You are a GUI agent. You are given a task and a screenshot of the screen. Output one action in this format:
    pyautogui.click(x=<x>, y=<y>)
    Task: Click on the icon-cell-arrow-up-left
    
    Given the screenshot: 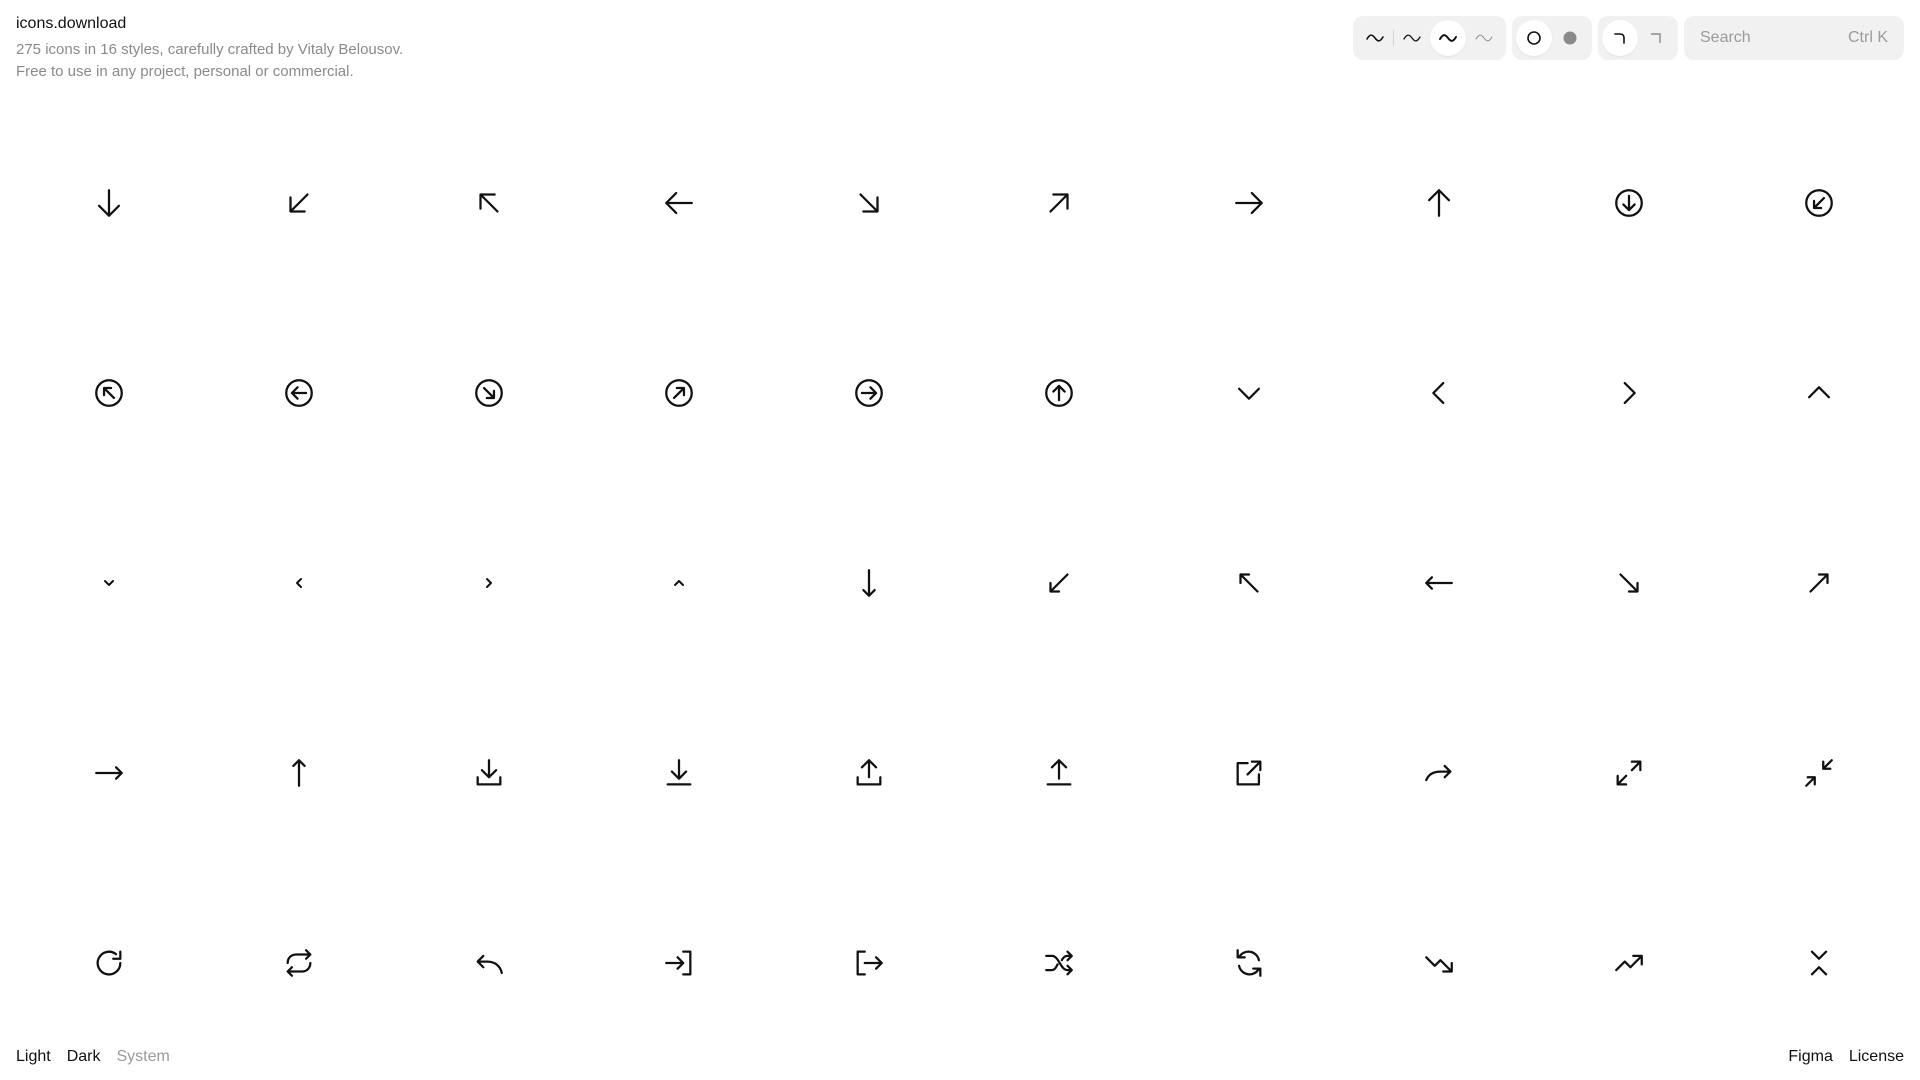 What is the action you would take?
    pyautogui.click(x=489, y=203)
    